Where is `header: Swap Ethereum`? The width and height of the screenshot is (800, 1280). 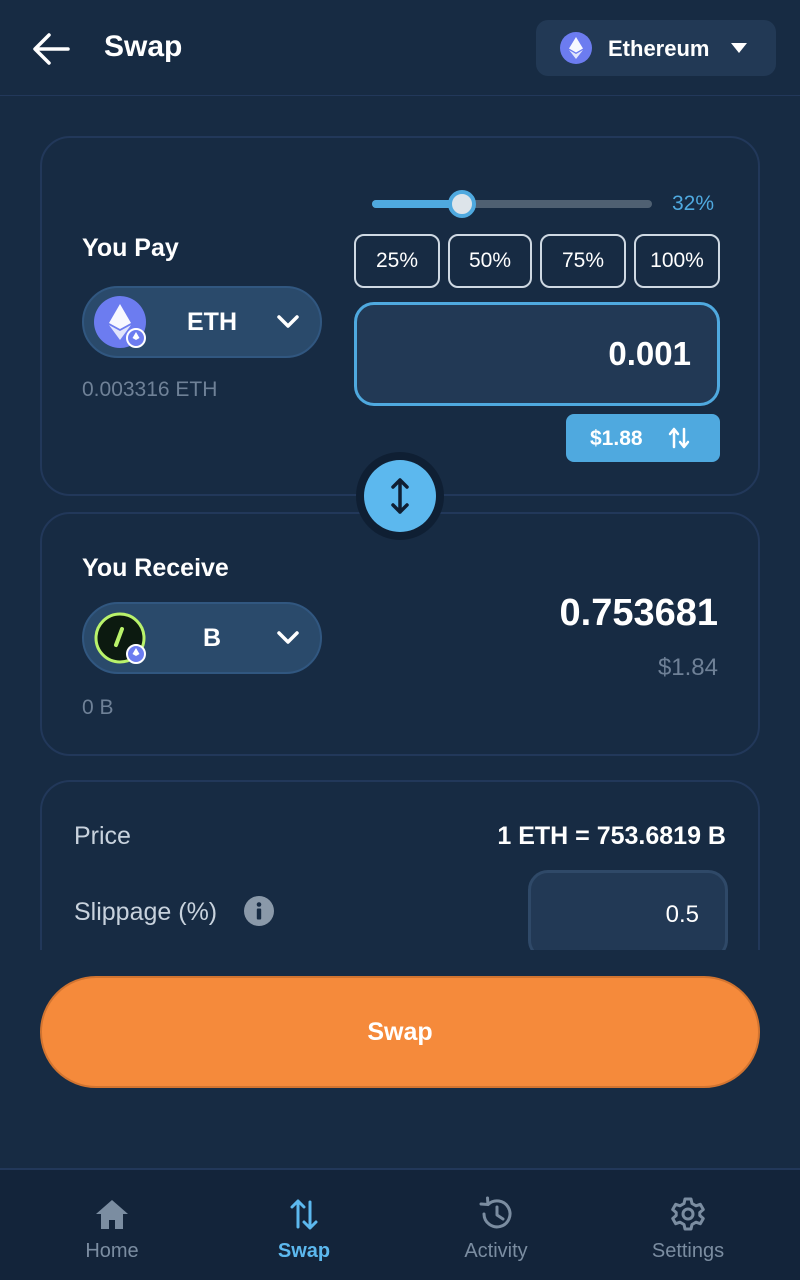 header: Swap Ethereum is located at coordinates (400, 48).